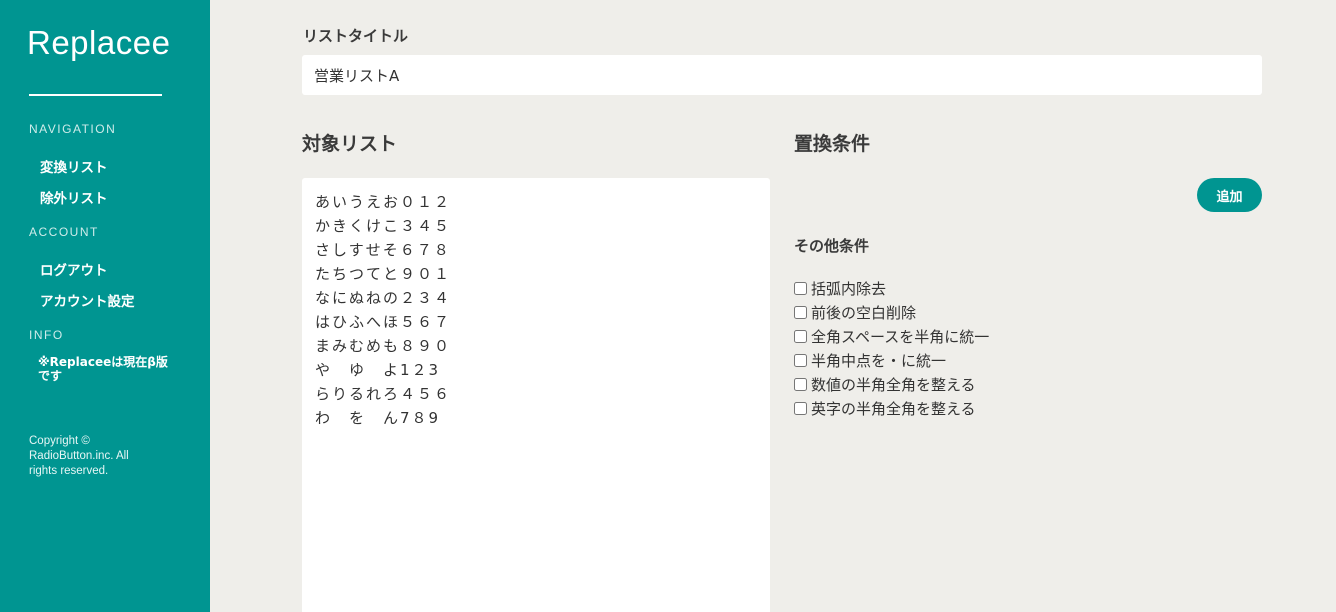  What do you see at coordinates (832, 246) in the screenshot?
I see `other-conditions-heading: その他条件` at bounding box center [832, 246].